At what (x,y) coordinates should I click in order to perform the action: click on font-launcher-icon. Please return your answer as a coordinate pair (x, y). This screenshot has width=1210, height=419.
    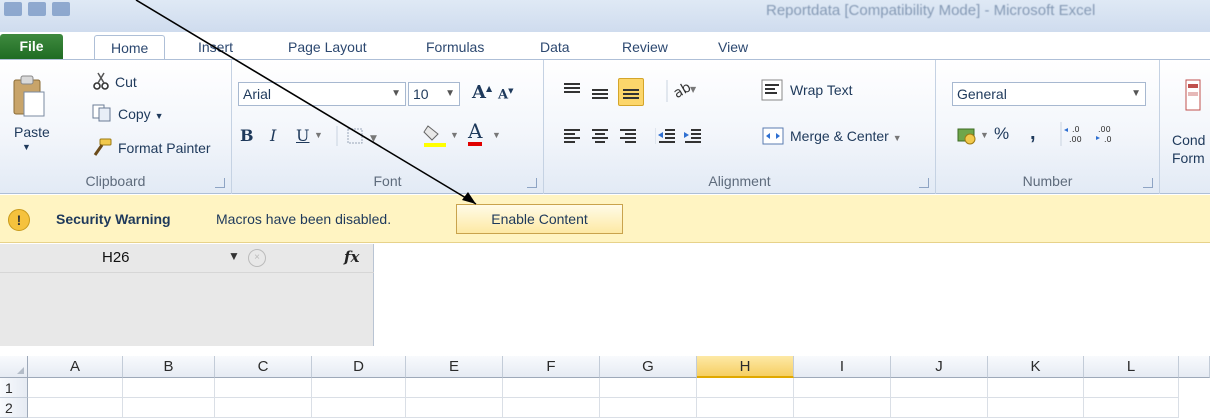
    Looking at the image, I should click on (532, 183).